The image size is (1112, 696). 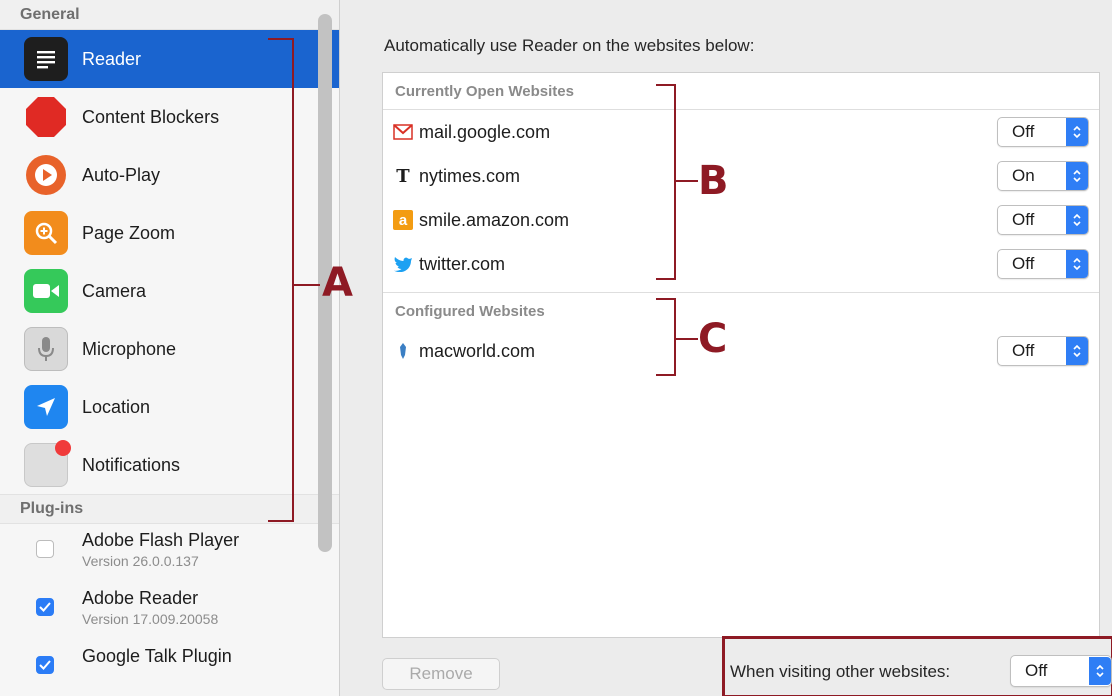 What do you see at coordinates (713, 339) in the screenshot?
I see `annotation-letter-c: C` at bounding box center [713, 339].